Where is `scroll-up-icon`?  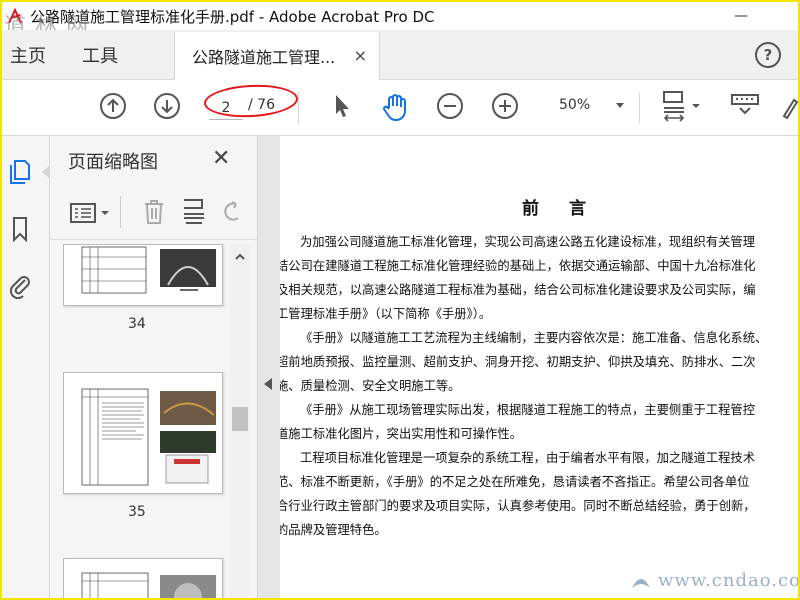
scroll-up-icon is located at coordinates (240, 257).